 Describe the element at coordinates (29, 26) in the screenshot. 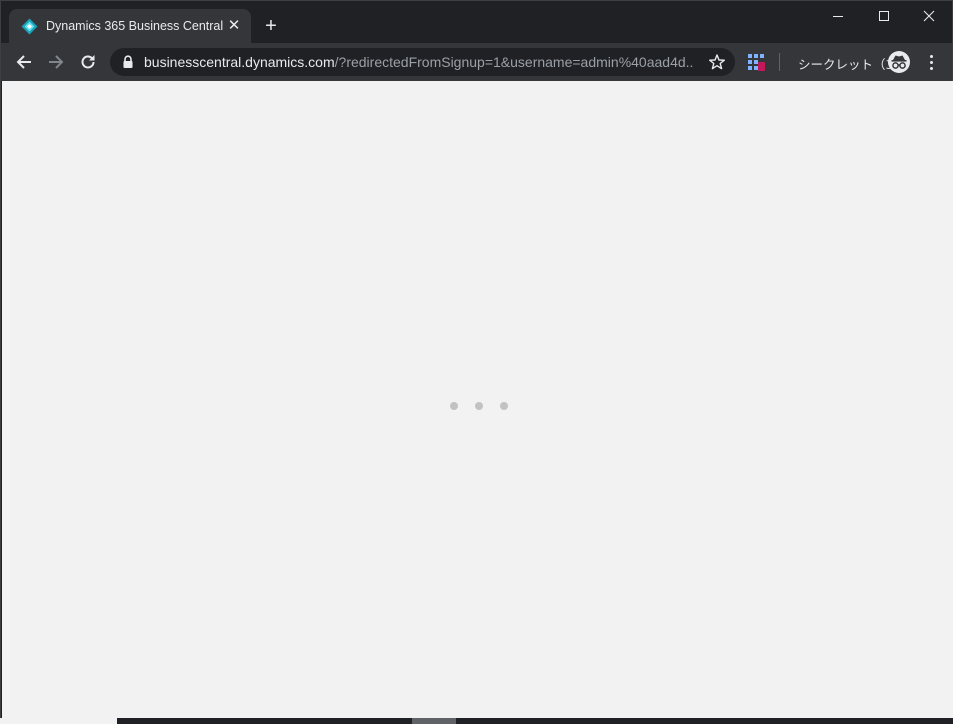

I see `dynamics-365-logo-icon` at that location.